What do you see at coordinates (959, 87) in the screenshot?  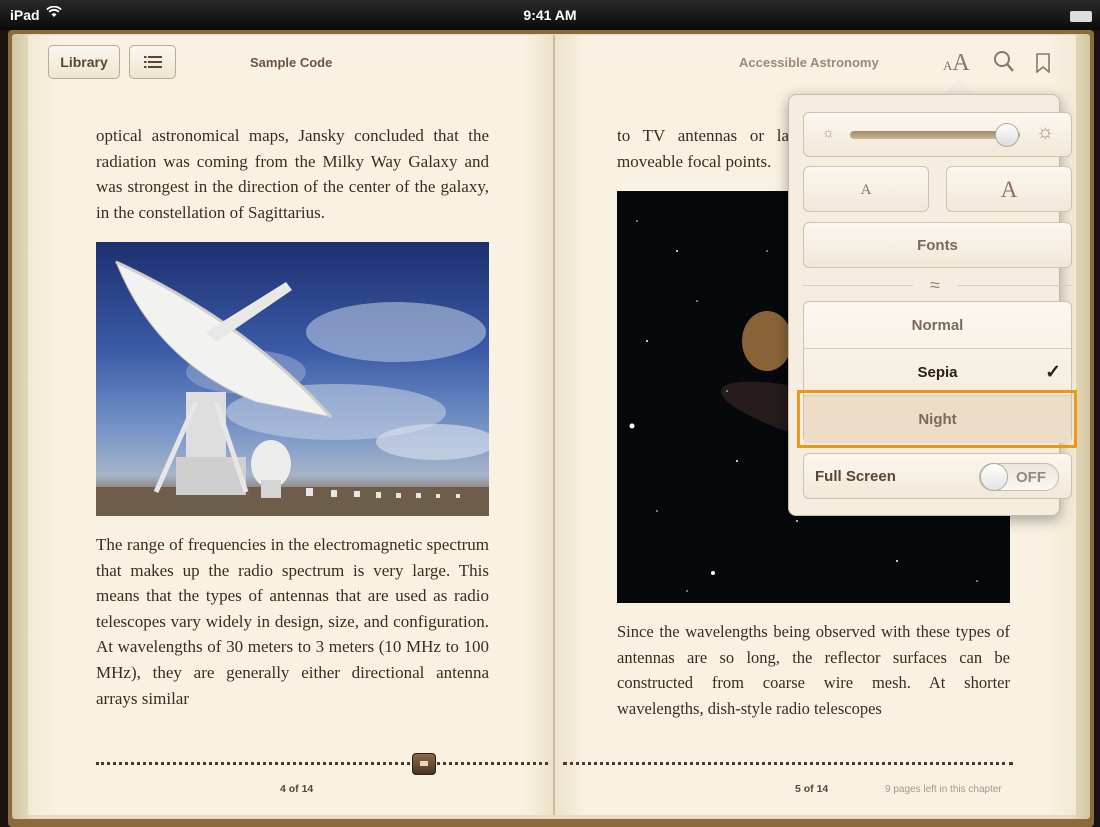 I see `popover-caret` at bounding box center [959, 87].